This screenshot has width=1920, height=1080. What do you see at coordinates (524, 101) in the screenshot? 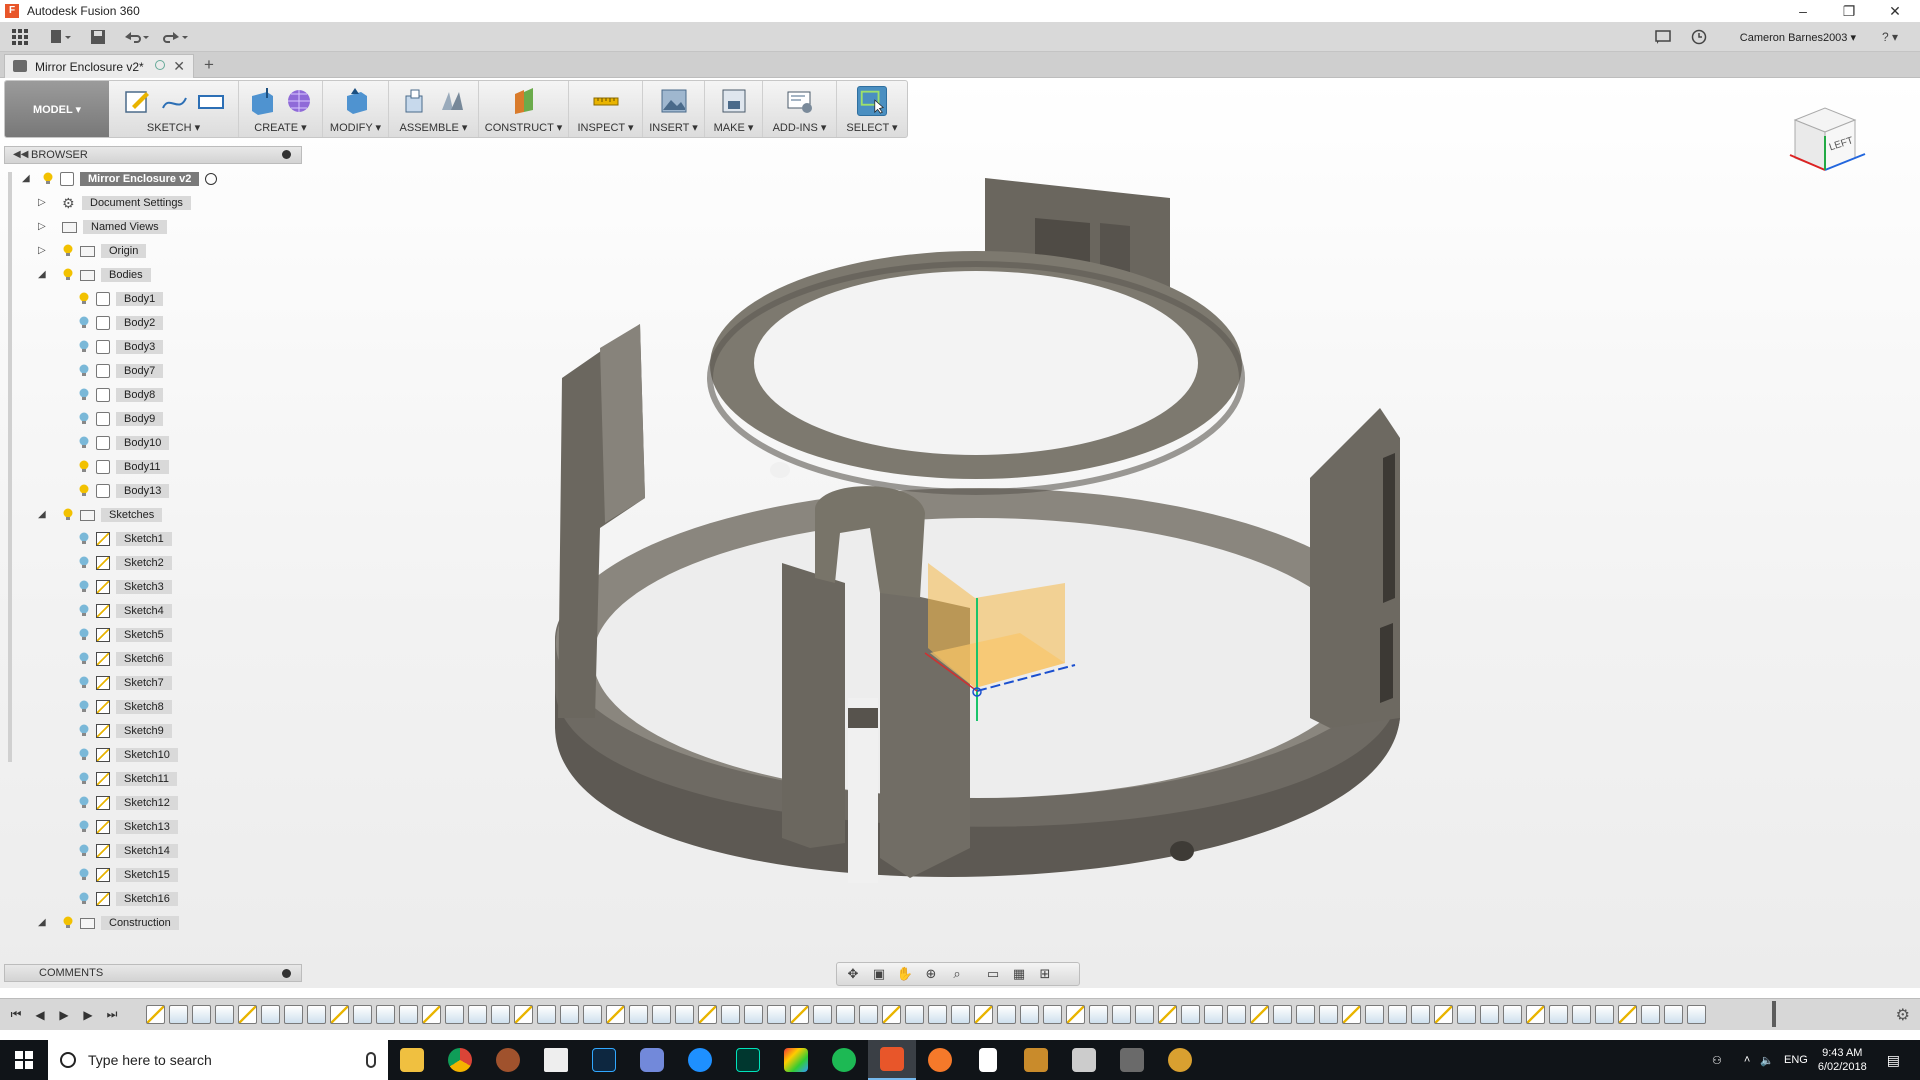
I see `offset-plane-icon` at bounding box center [524, 101].